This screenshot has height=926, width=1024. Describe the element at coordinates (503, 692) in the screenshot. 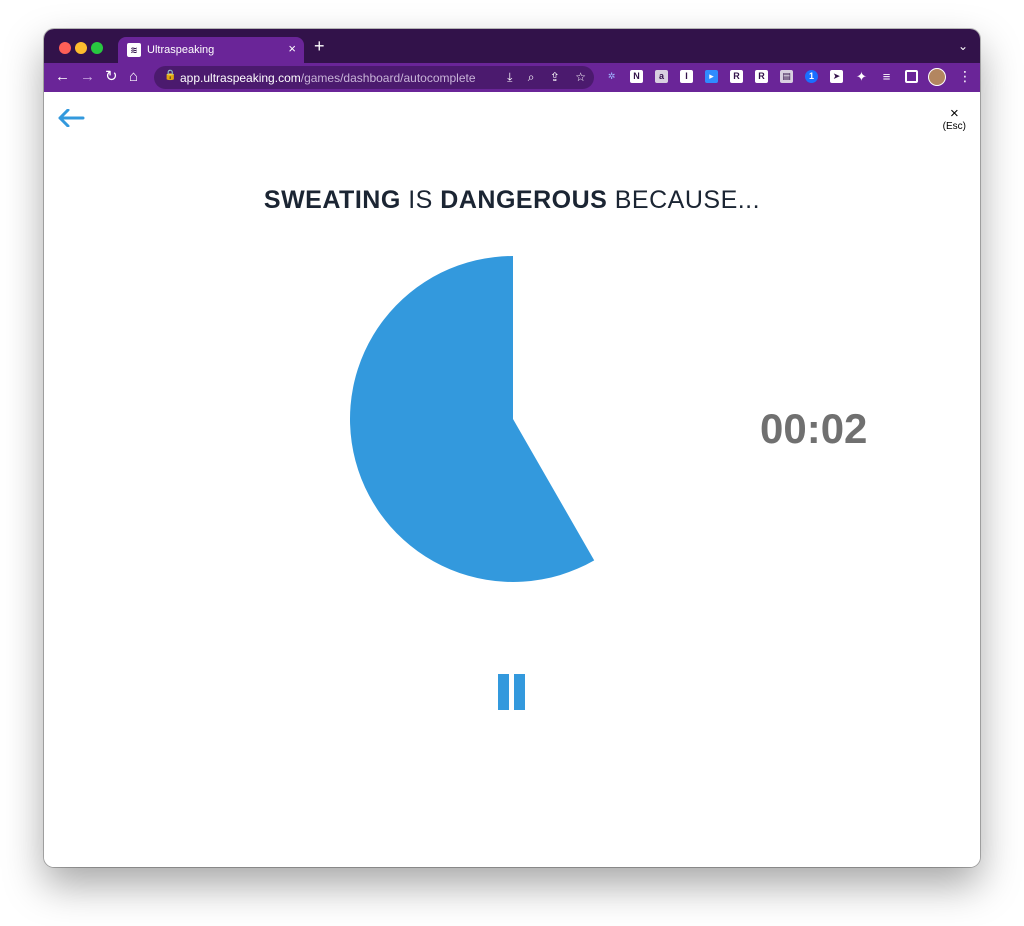

I see `pause-icon` at that location.